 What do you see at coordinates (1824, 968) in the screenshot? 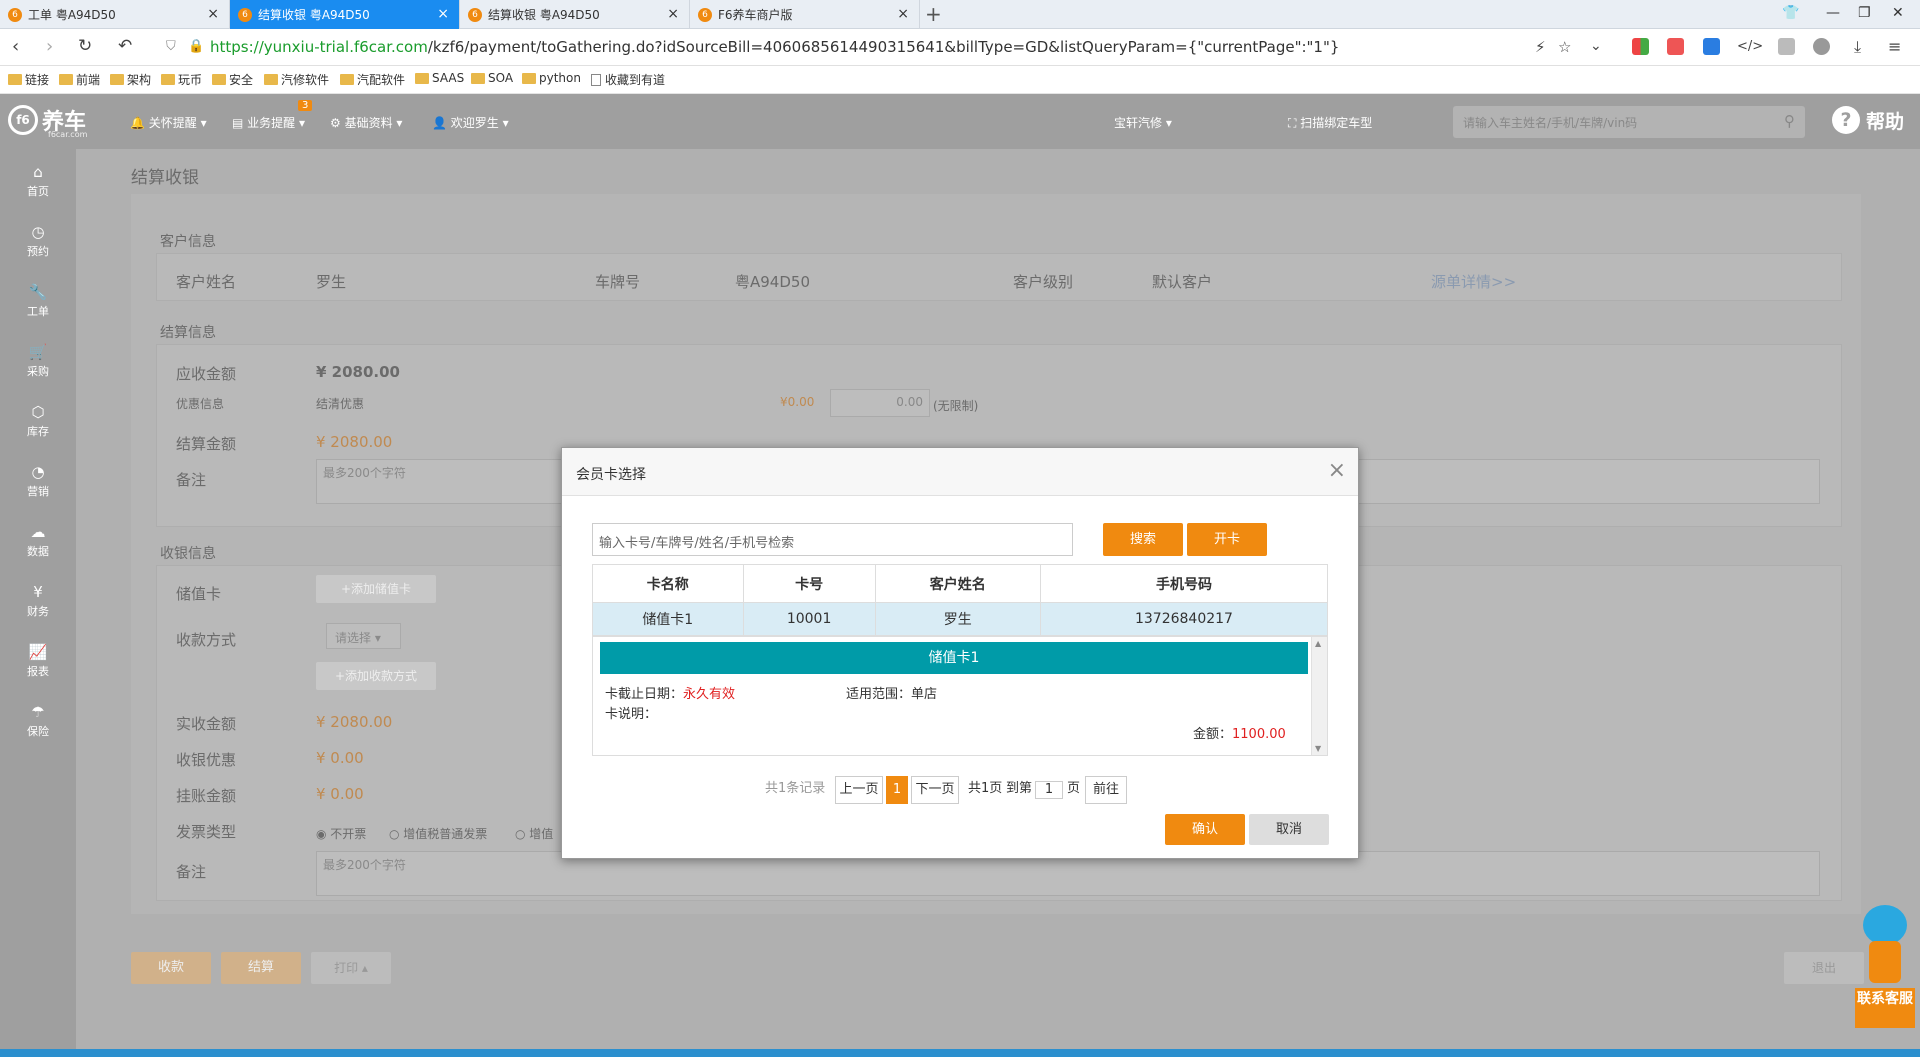
I see `exit-button: 退出` at bounding box center [1824, 968].